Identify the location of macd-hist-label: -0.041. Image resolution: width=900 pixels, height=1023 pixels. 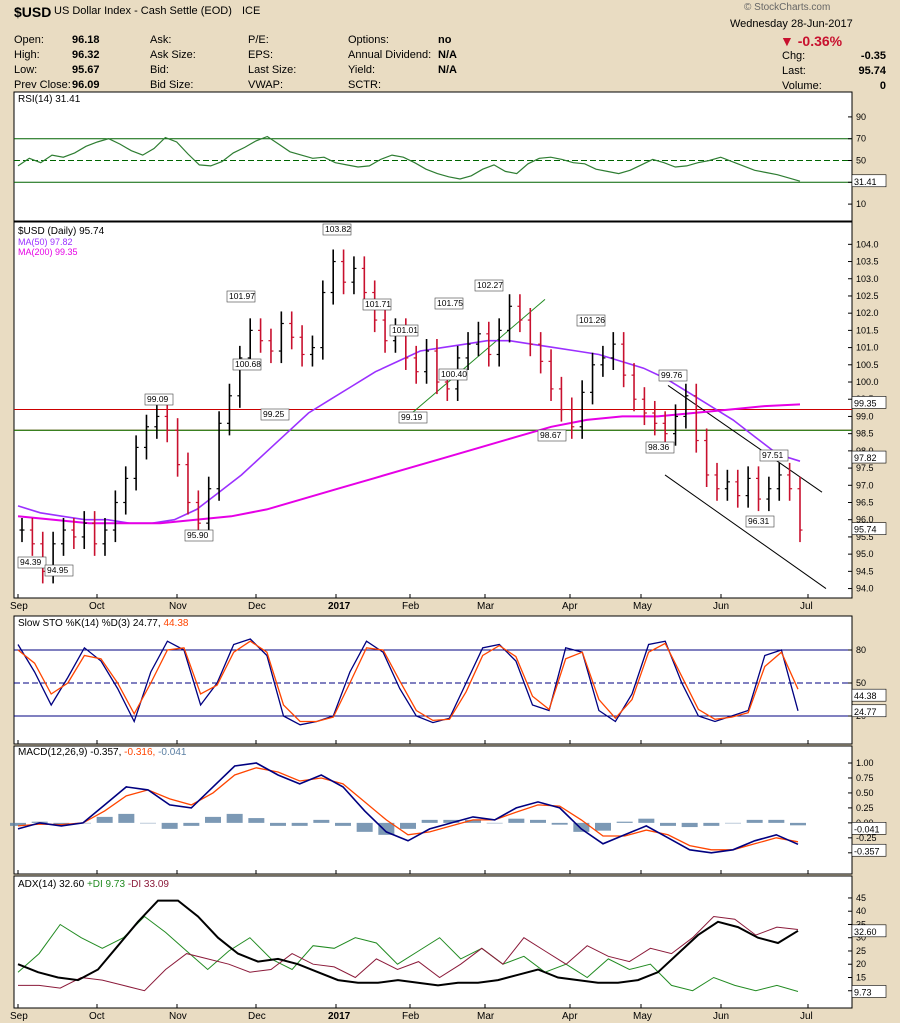
(867, 829).